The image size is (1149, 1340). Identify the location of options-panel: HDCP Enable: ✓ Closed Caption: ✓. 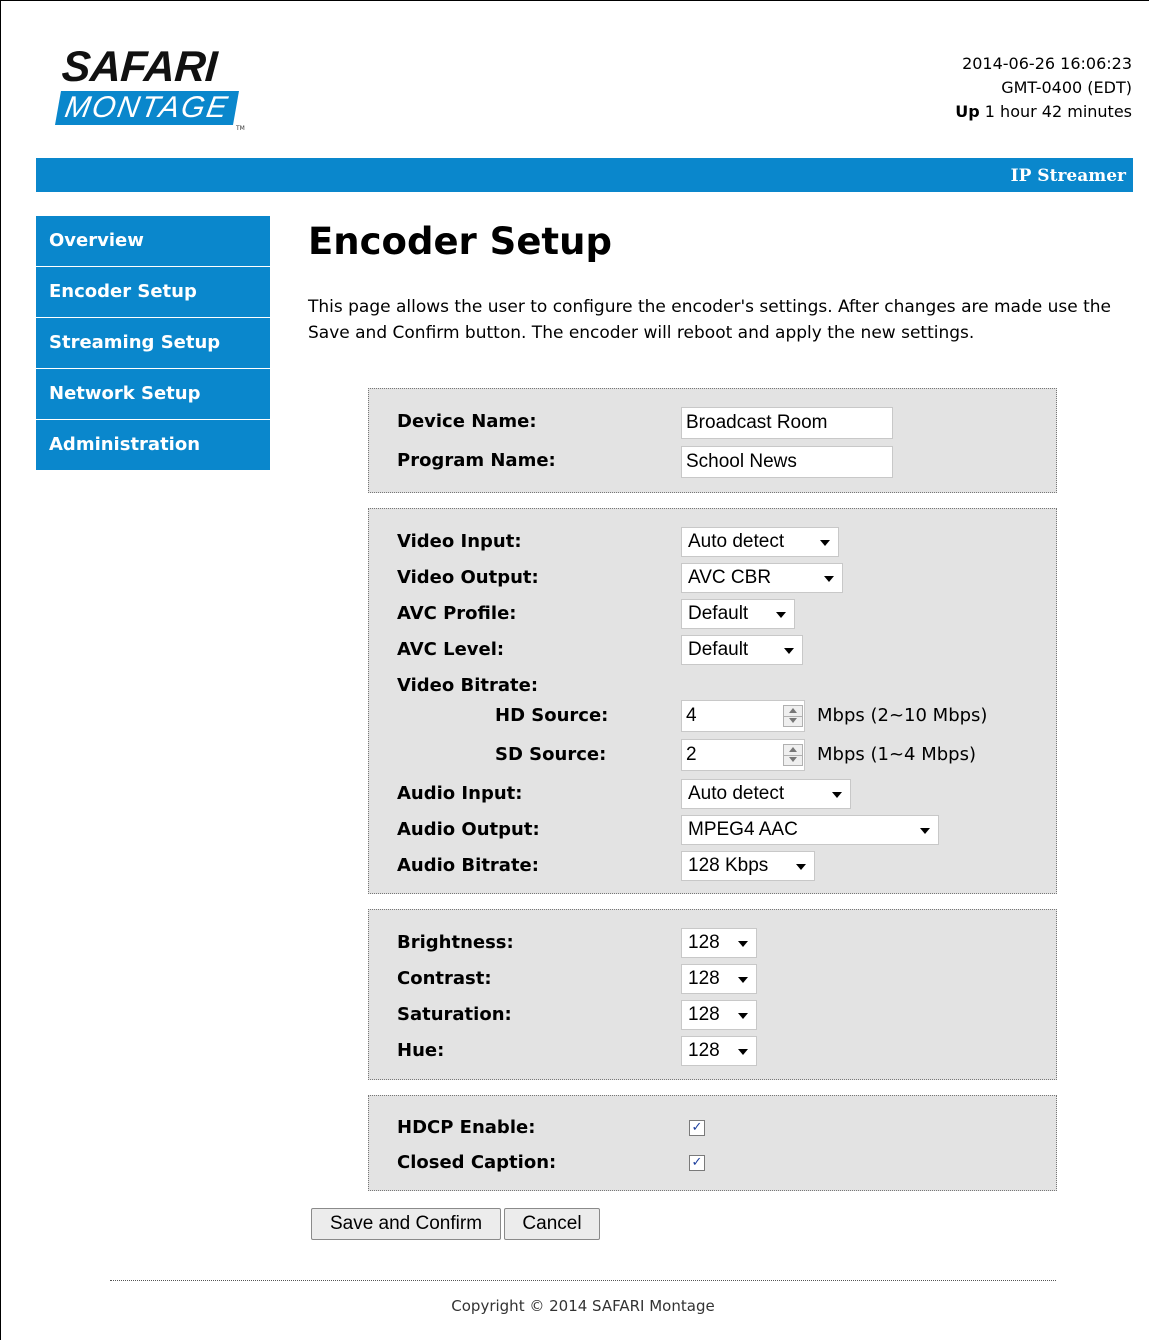
(712, 1143).